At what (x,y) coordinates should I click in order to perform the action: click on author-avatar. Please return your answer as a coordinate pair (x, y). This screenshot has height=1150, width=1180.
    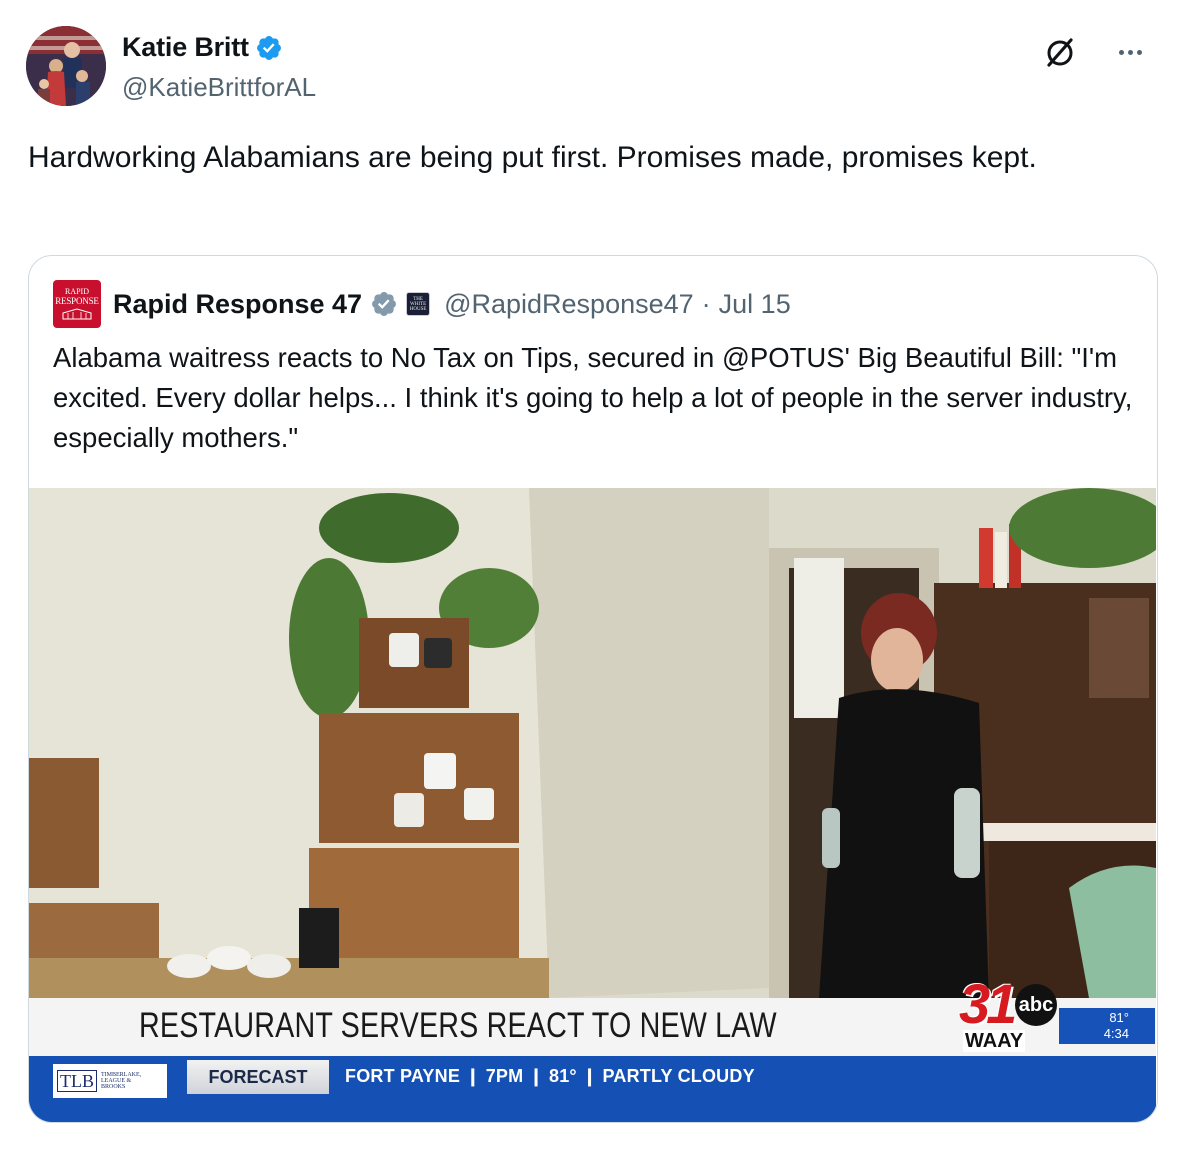
    Looking at the image, I should click on (66, 66).